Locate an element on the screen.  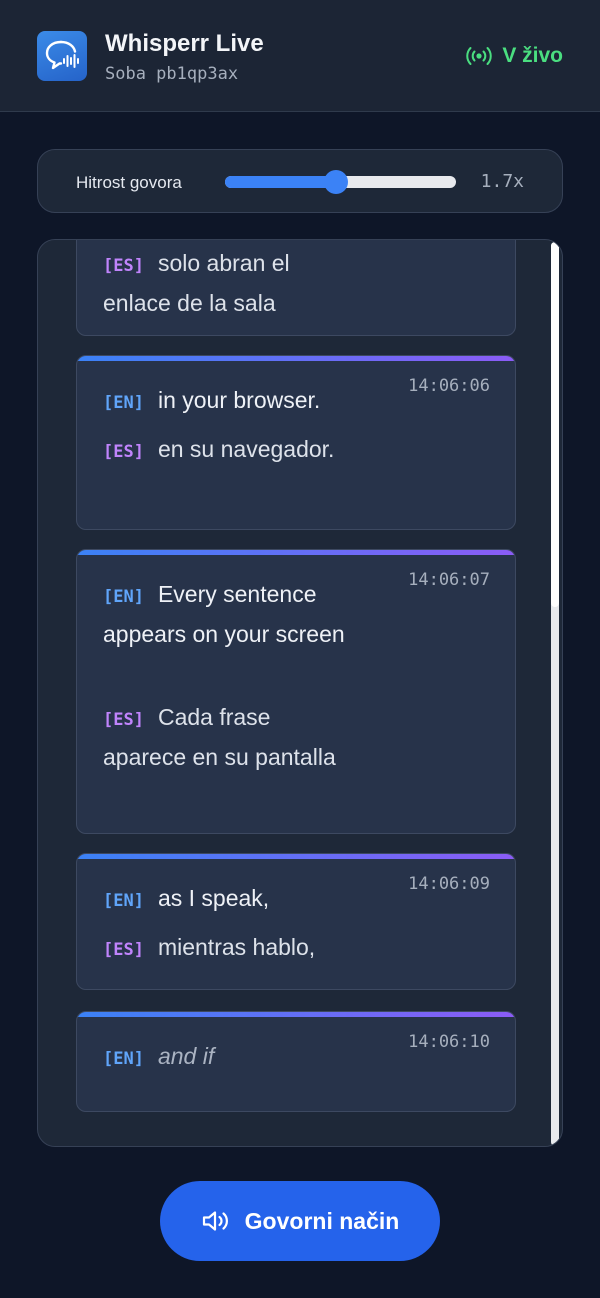
feed-scrollbar is located at coordinates (555, 694).